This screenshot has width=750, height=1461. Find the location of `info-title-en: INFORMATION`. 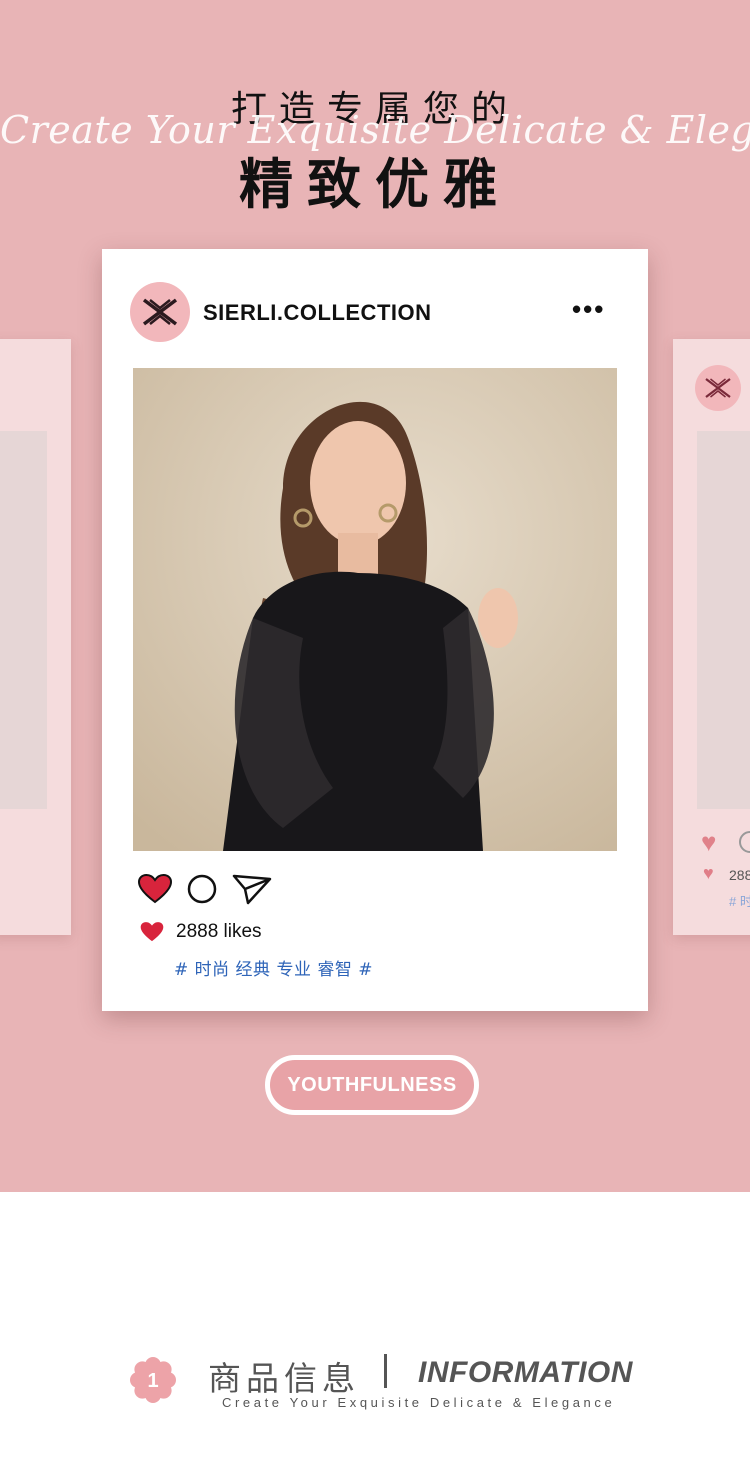

info-title-en: INFORMATION is located at coordinates (525, 1372).